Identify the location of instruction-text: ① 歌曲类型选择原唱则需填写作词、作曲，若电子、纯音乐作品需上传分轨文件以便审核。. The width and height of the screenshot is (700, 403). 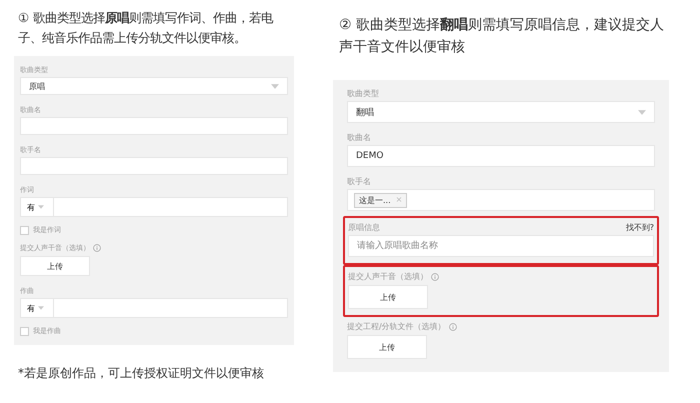
(145, 28).